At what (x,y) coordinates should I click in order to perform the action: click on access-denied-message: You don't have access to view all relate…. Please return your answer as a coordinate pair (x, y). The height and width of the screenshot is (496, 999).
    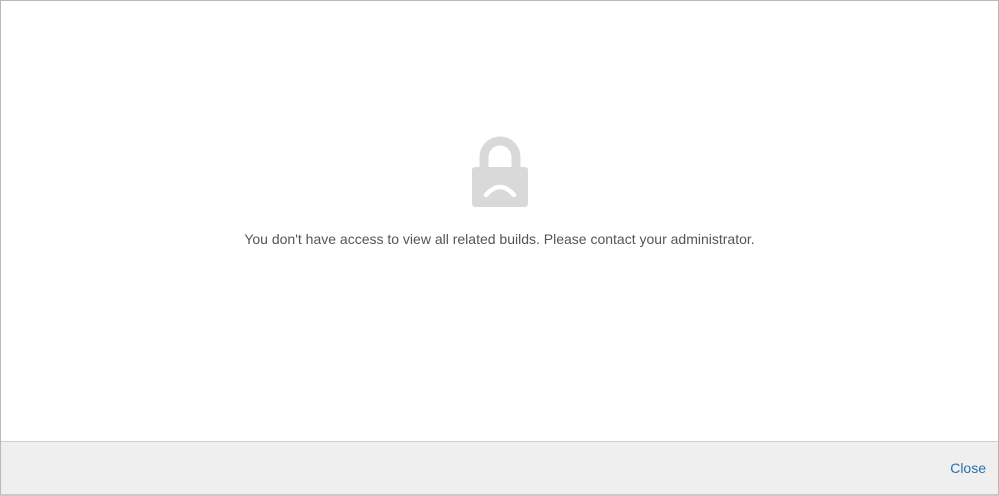
    Looking at the image, I should click on (499, 239).